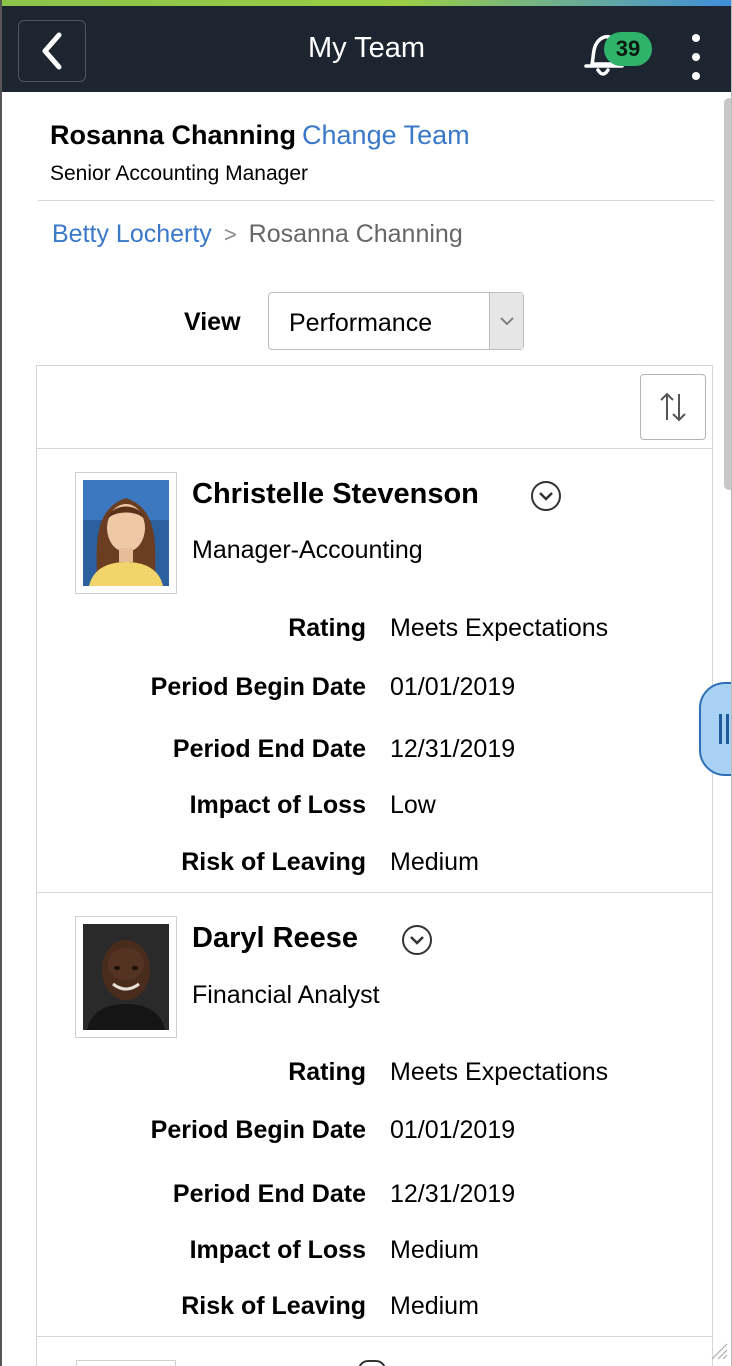 The image size is (732, 1366). I want to click on manager-job-title: Senior Accounting Manager, so click(179, 173).